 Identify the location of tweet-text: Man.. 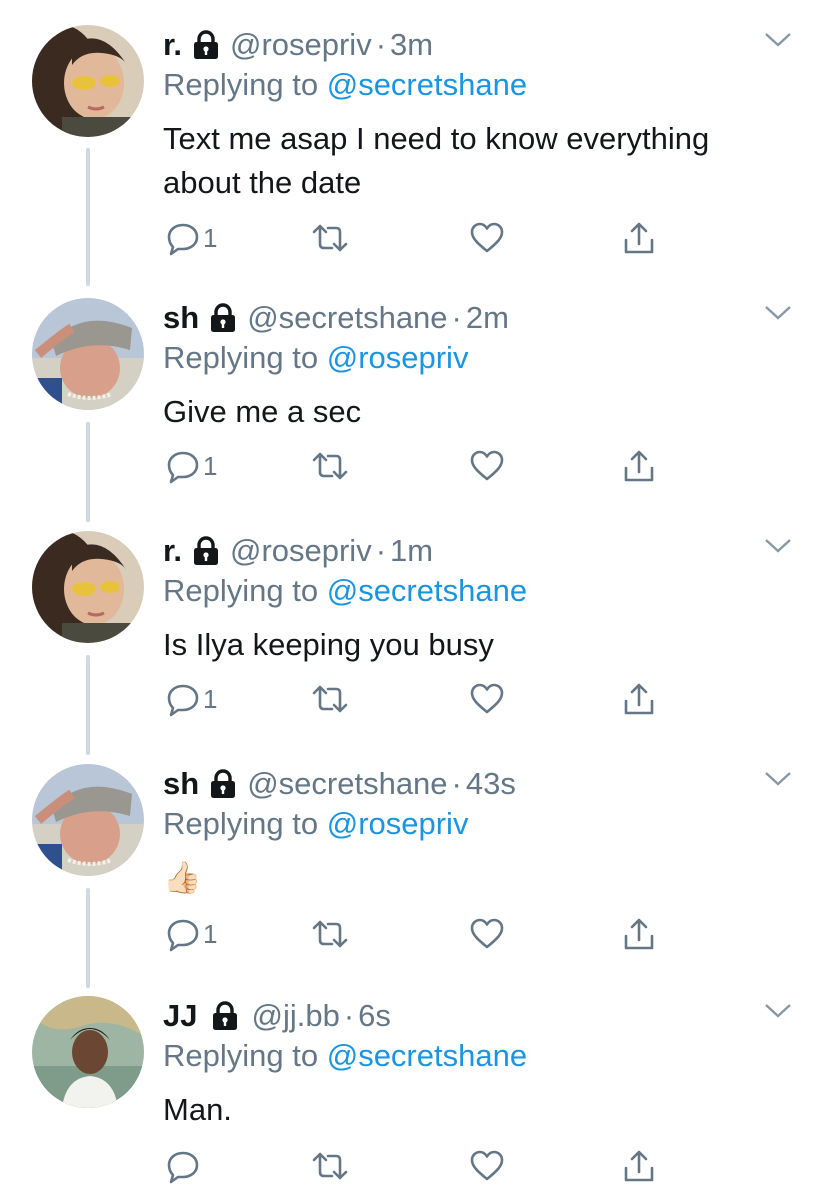
(197, 1109).